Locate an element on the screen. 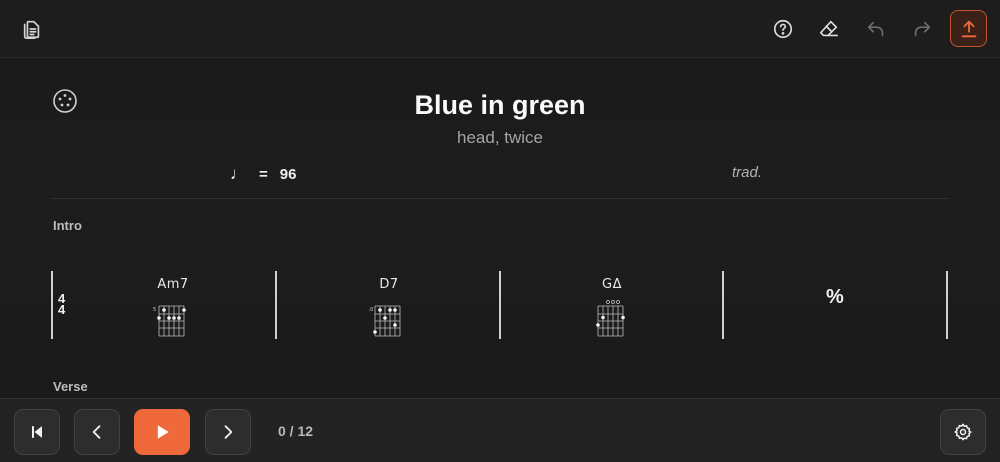 This screenshot has width=1000, height=462. chord-d7: D7 10 is located at coordinates (389, 308).